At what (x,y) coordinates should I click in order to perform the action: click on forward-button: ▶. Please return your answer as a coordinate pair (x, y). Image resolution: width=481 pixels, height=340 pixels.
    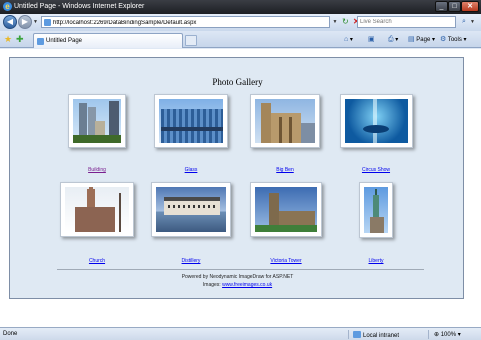
    Looking at the image, I should click on (25, 22).